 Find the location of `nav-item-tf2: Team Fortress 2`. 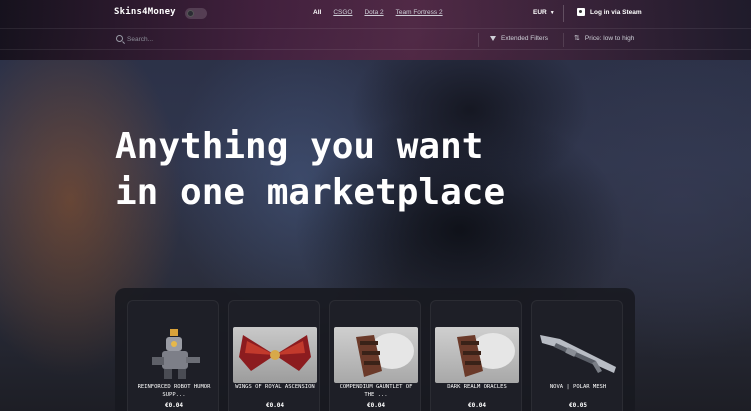

nav-item-tf2: Team Fortress 2 is located at coordinates (419, 12).